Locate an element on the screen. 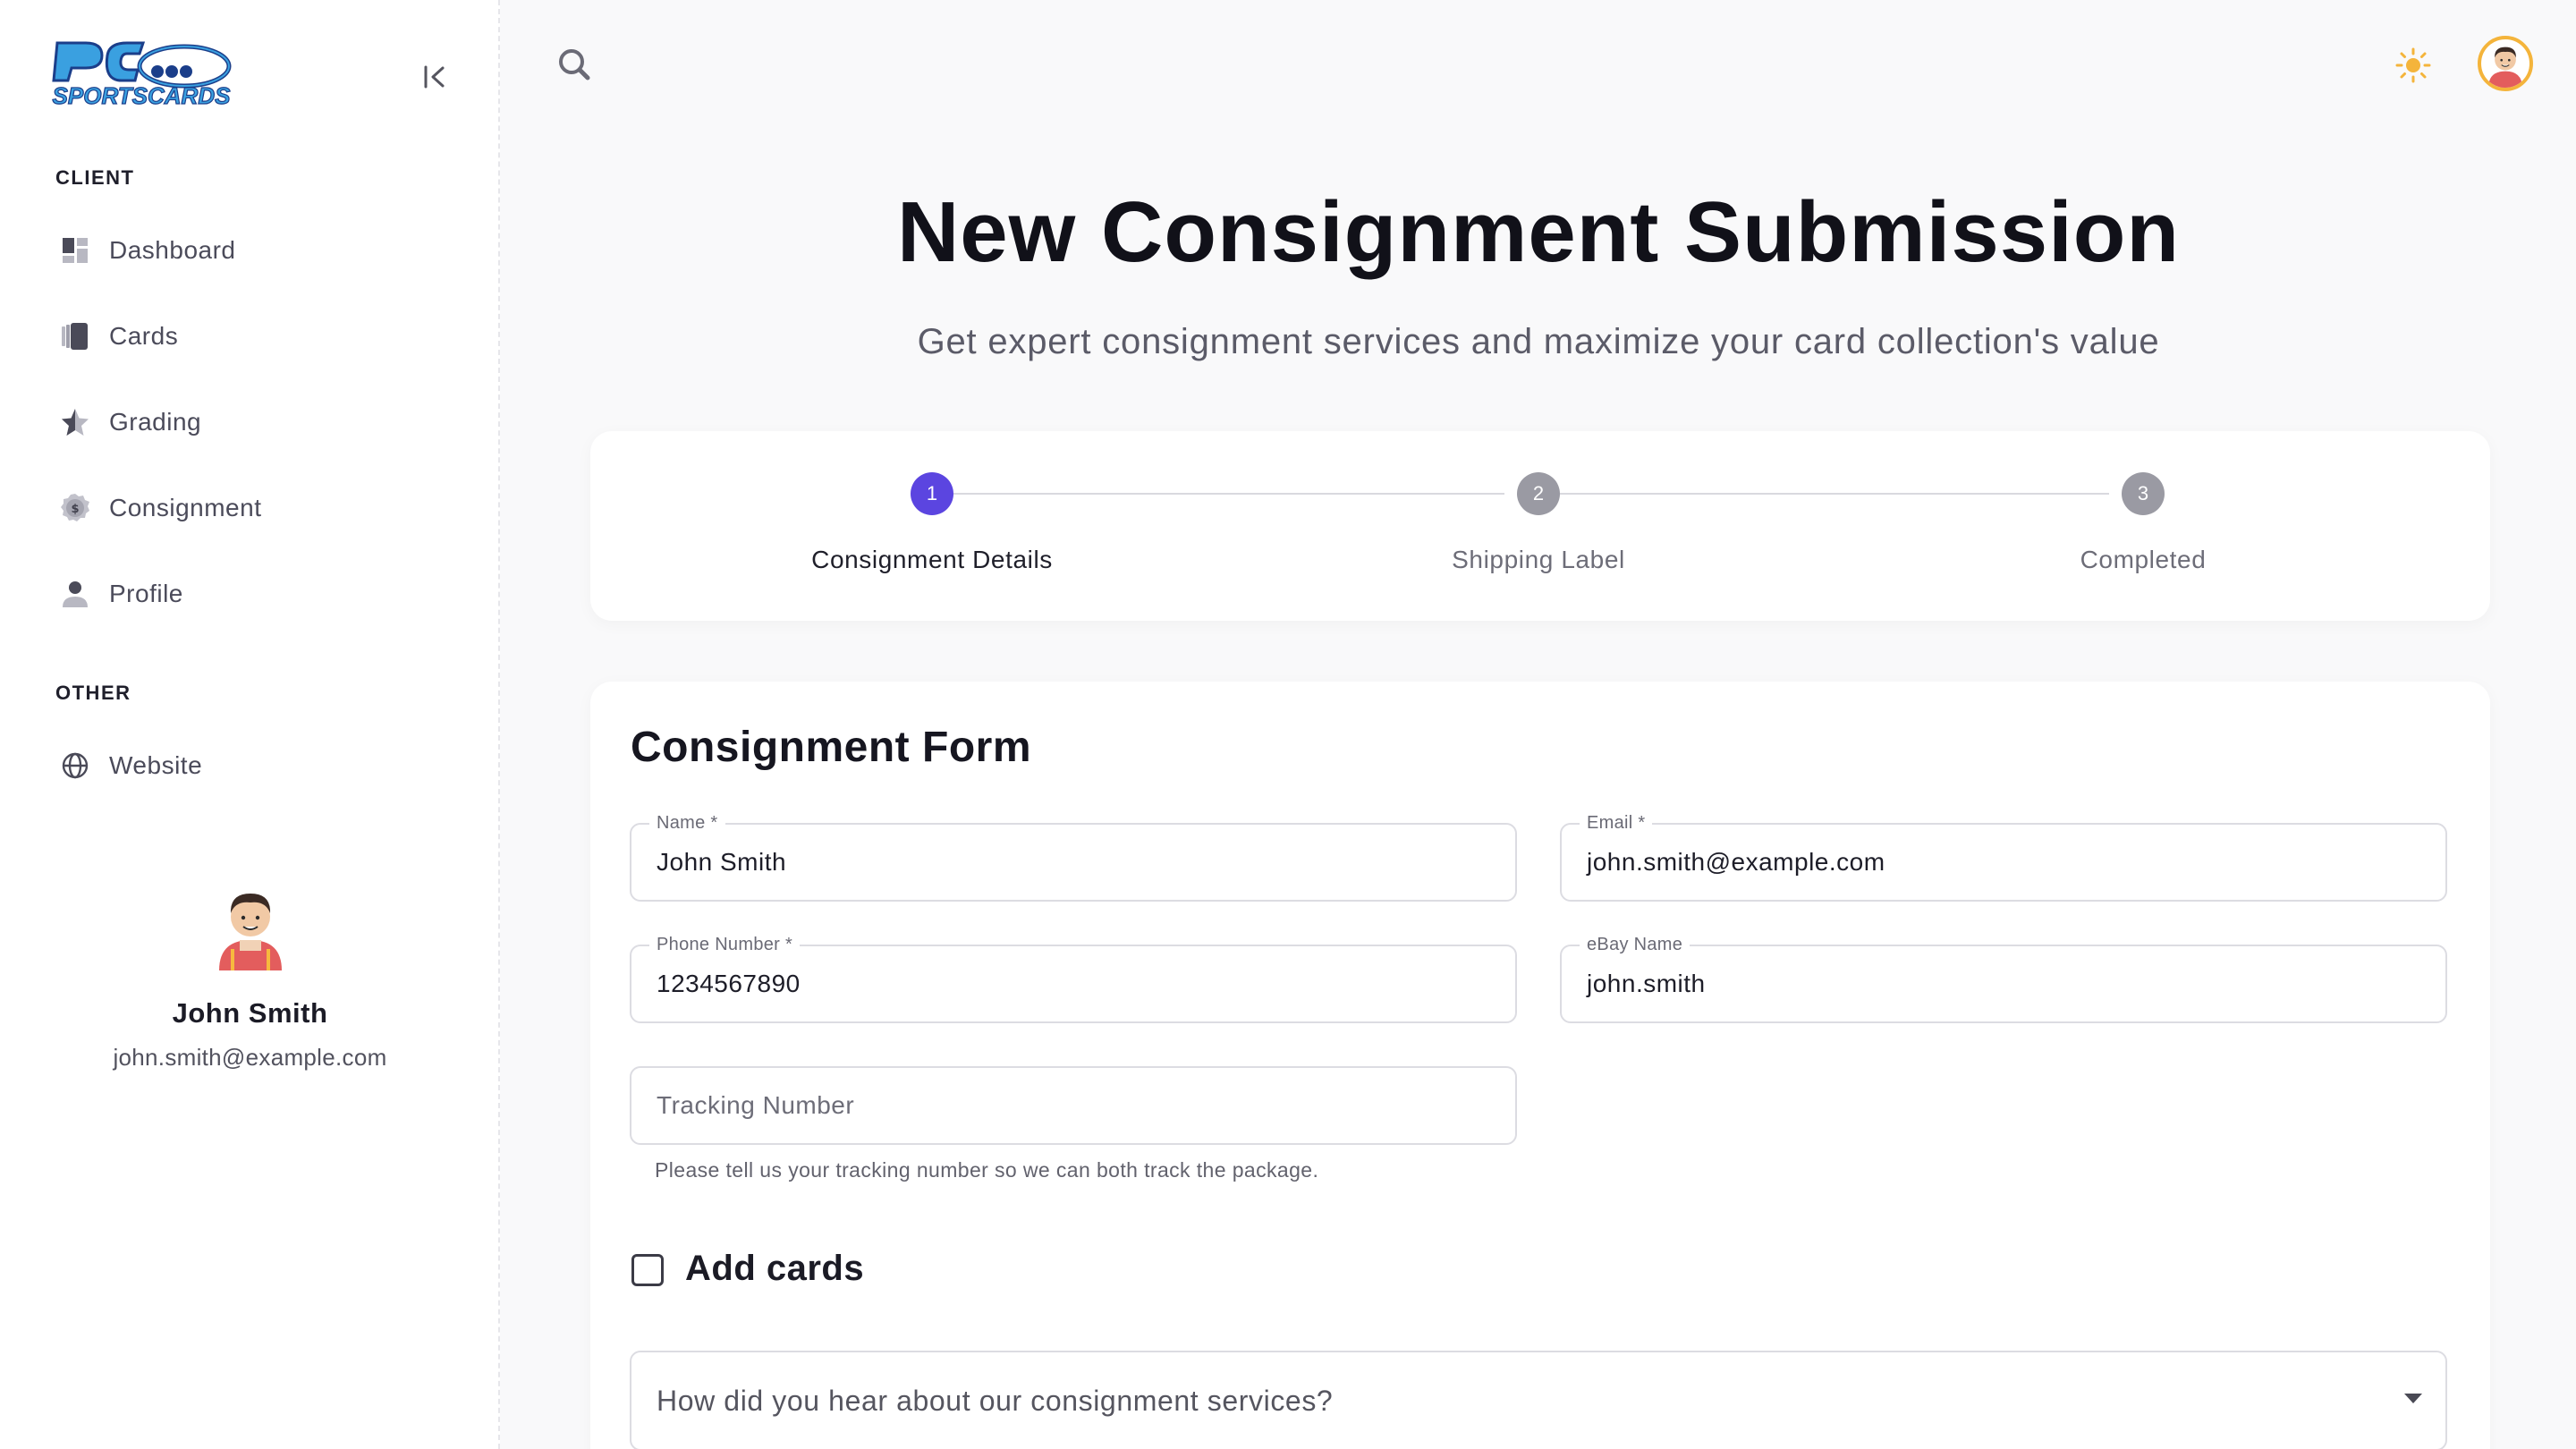 The height and width of the screenshot is (1449, 2576). dashboard-icon is located at coordinates (75, 250).